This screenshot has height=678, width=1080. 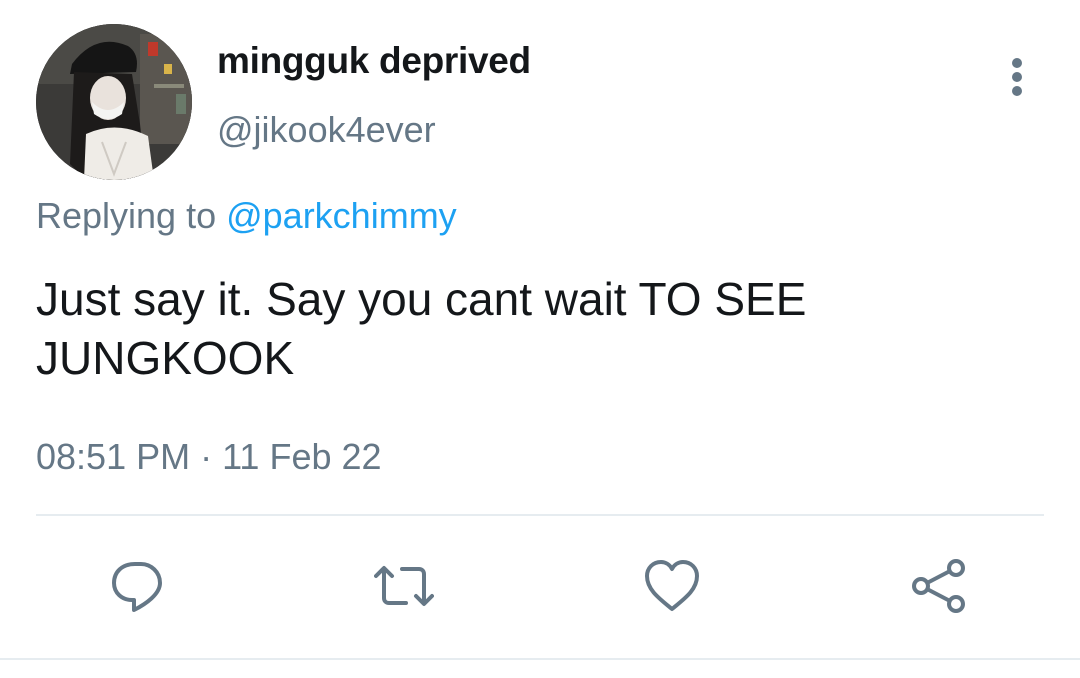 I want to click on tweet-text-line: Just say it. Say you cant wait TO SEE, so click(x=421, y=299).